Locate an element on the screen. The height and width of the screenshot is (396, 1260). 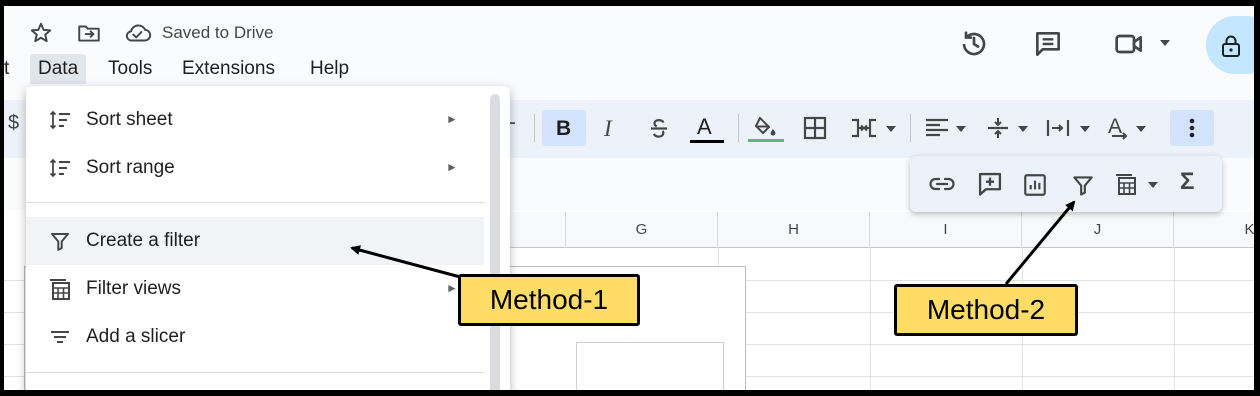
more-vert-icon is located at coordinates (1192, 128).